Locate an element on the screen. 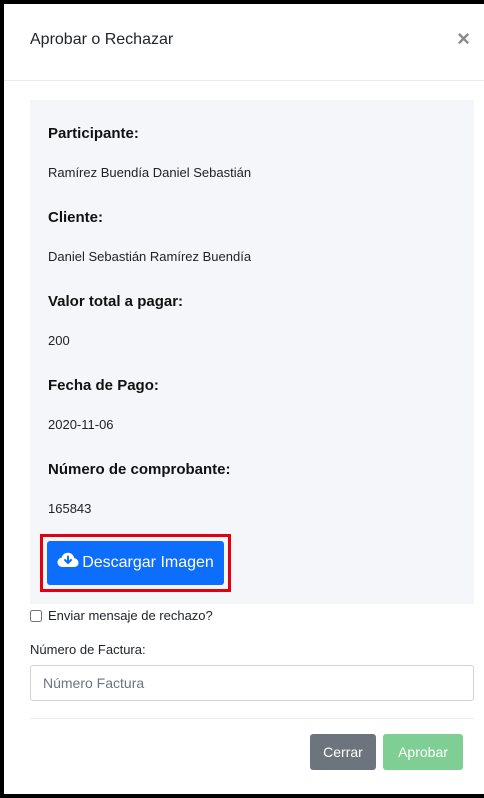  cliente-value: Daniel Sebastián Ramírez Buendía is located at coordinates (150, 256).